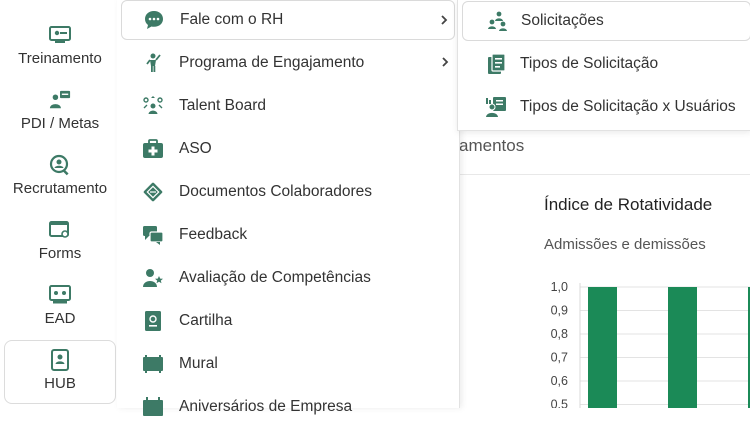 The width and height of the screenshot is (750, 427). What do you see at coordinates (559, 311) in the screenshot?
I see `y-tick-label: 0,9` at bounding box center [559, 311].